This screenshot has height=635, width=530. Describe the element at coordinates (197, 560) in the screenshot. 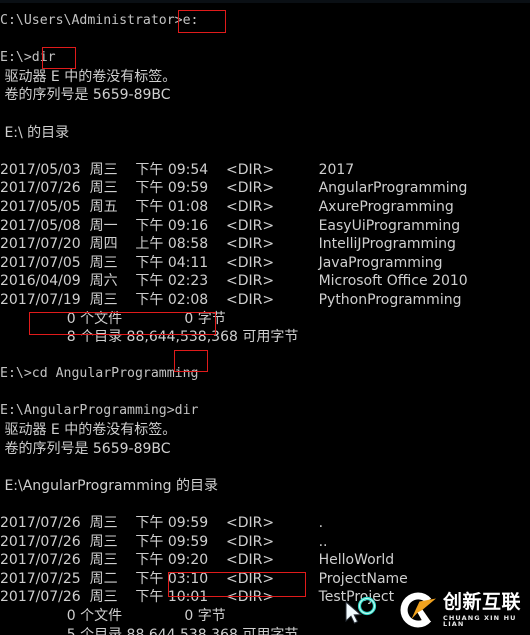

I see `terminal-line: 2017/07/26 周三 下午 09:20 <DIR> HelloWorld` at that location.